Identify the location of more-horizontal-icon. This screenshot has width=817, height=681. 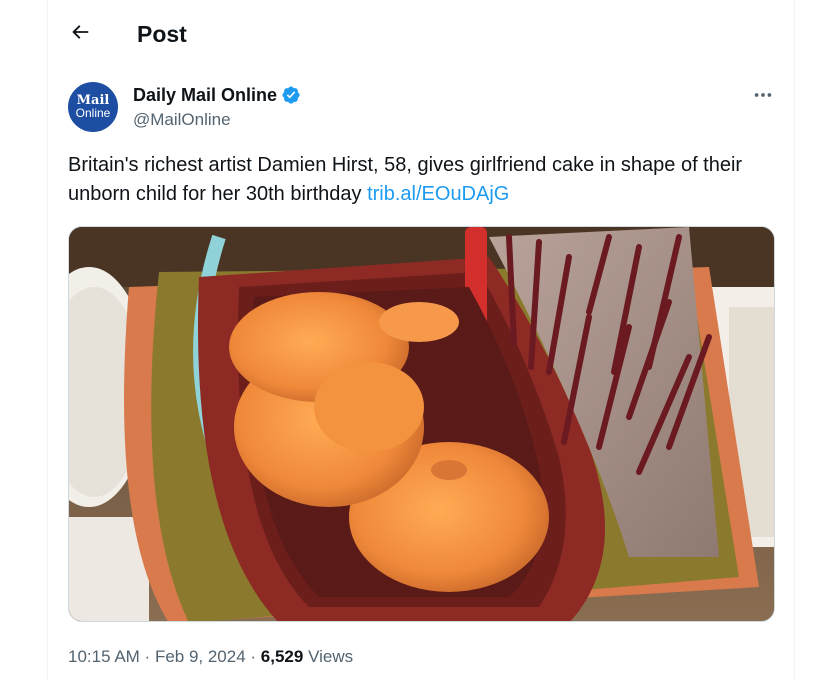
(763, 95).